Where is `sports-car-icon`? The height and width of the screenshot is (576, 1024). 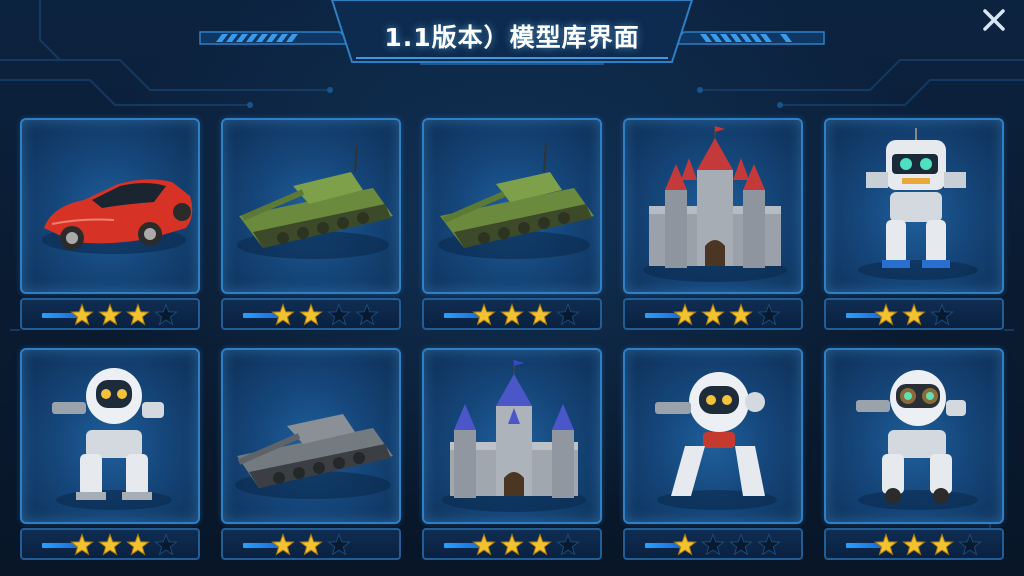 sports-car-icon is located at coordinates (117, 216).